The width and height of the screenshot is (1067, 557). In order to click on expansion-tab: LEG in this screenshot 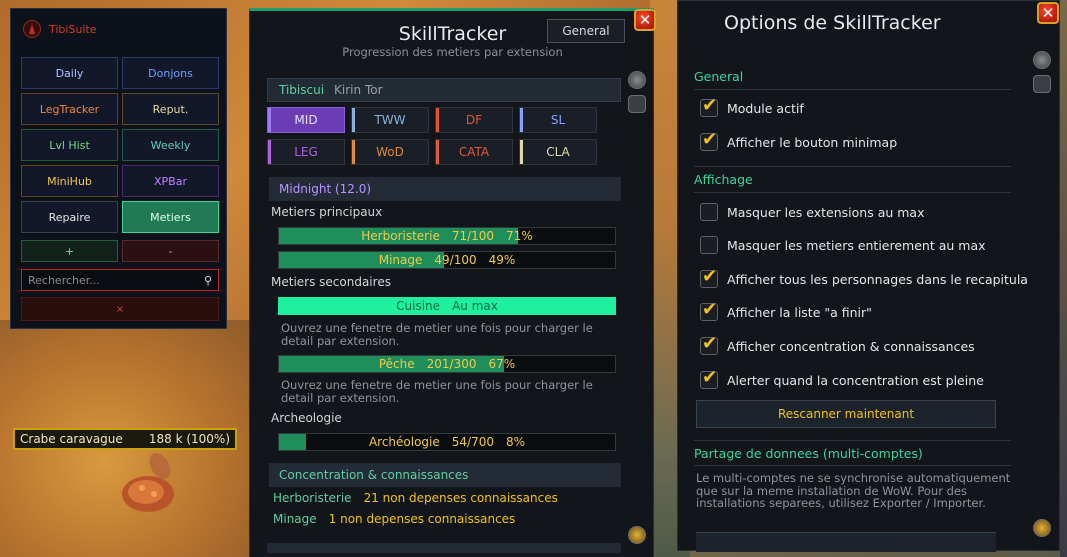, I will do `click(306, 152)`.